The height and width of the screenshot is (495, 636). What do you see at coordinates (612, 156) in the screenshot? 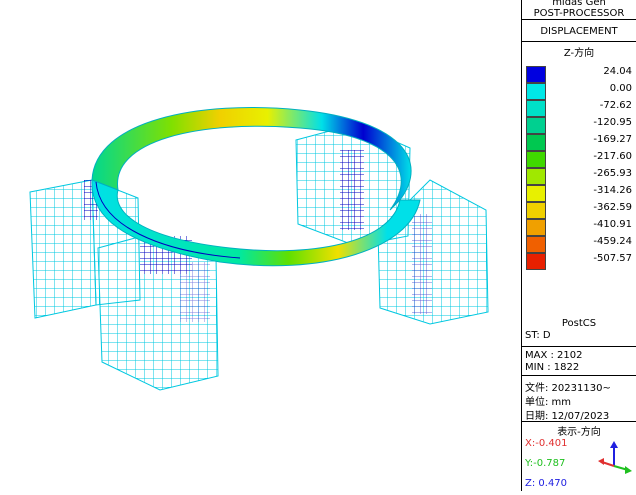
I see `legend-value: -217.60` at bounding box center [612, 156].